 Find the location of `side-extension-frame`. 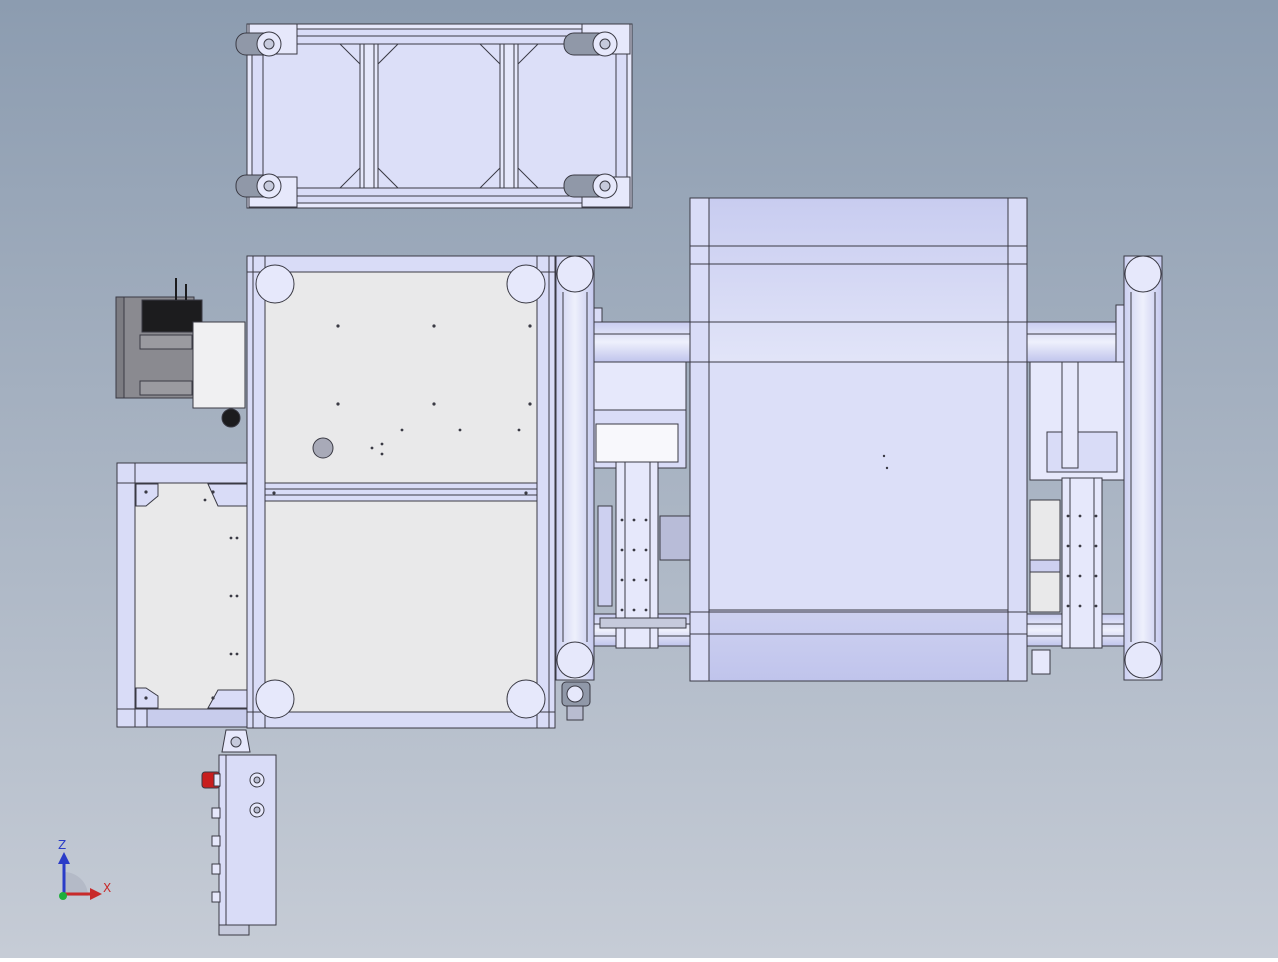

side-extension-frame is located at coordinates (183, 595).